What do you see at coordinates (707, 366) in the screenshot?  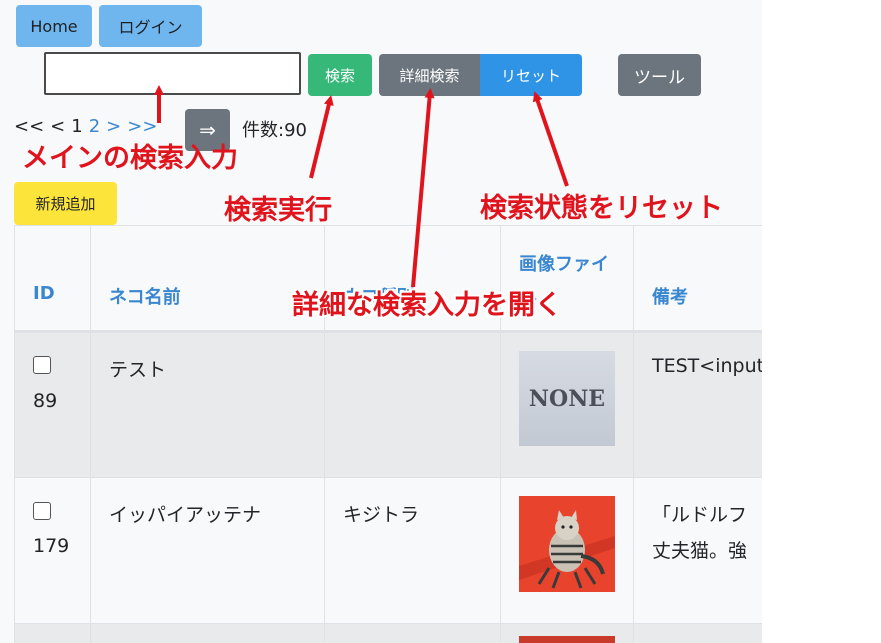 I see `row-note: TEST<input` at bounding box center [707, 366].